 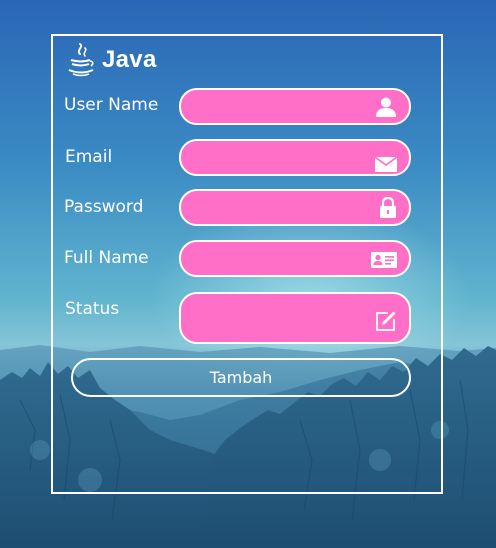 I want to click on email-field, so click(x=295, y=157).